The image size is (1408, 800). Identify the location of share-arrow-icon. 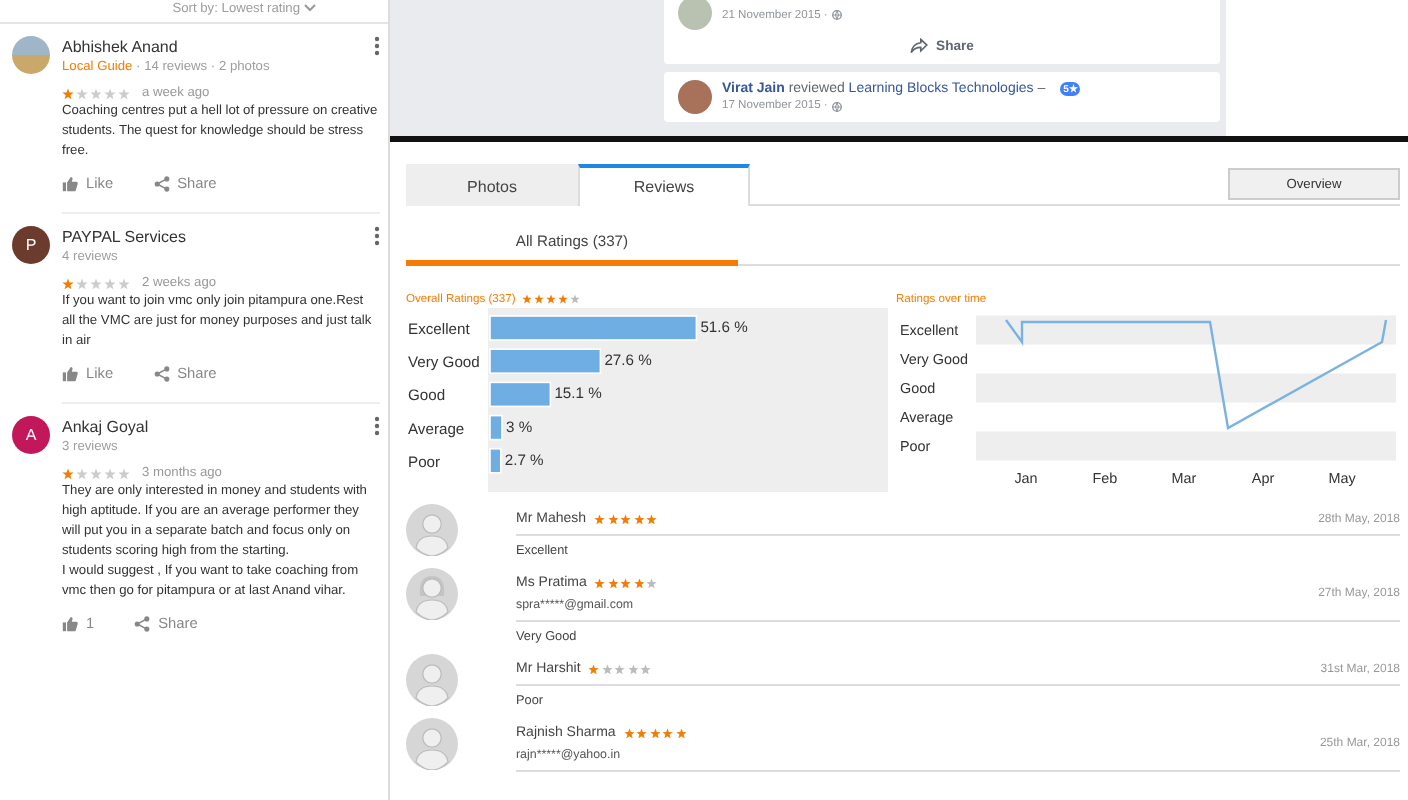
(919, 46).